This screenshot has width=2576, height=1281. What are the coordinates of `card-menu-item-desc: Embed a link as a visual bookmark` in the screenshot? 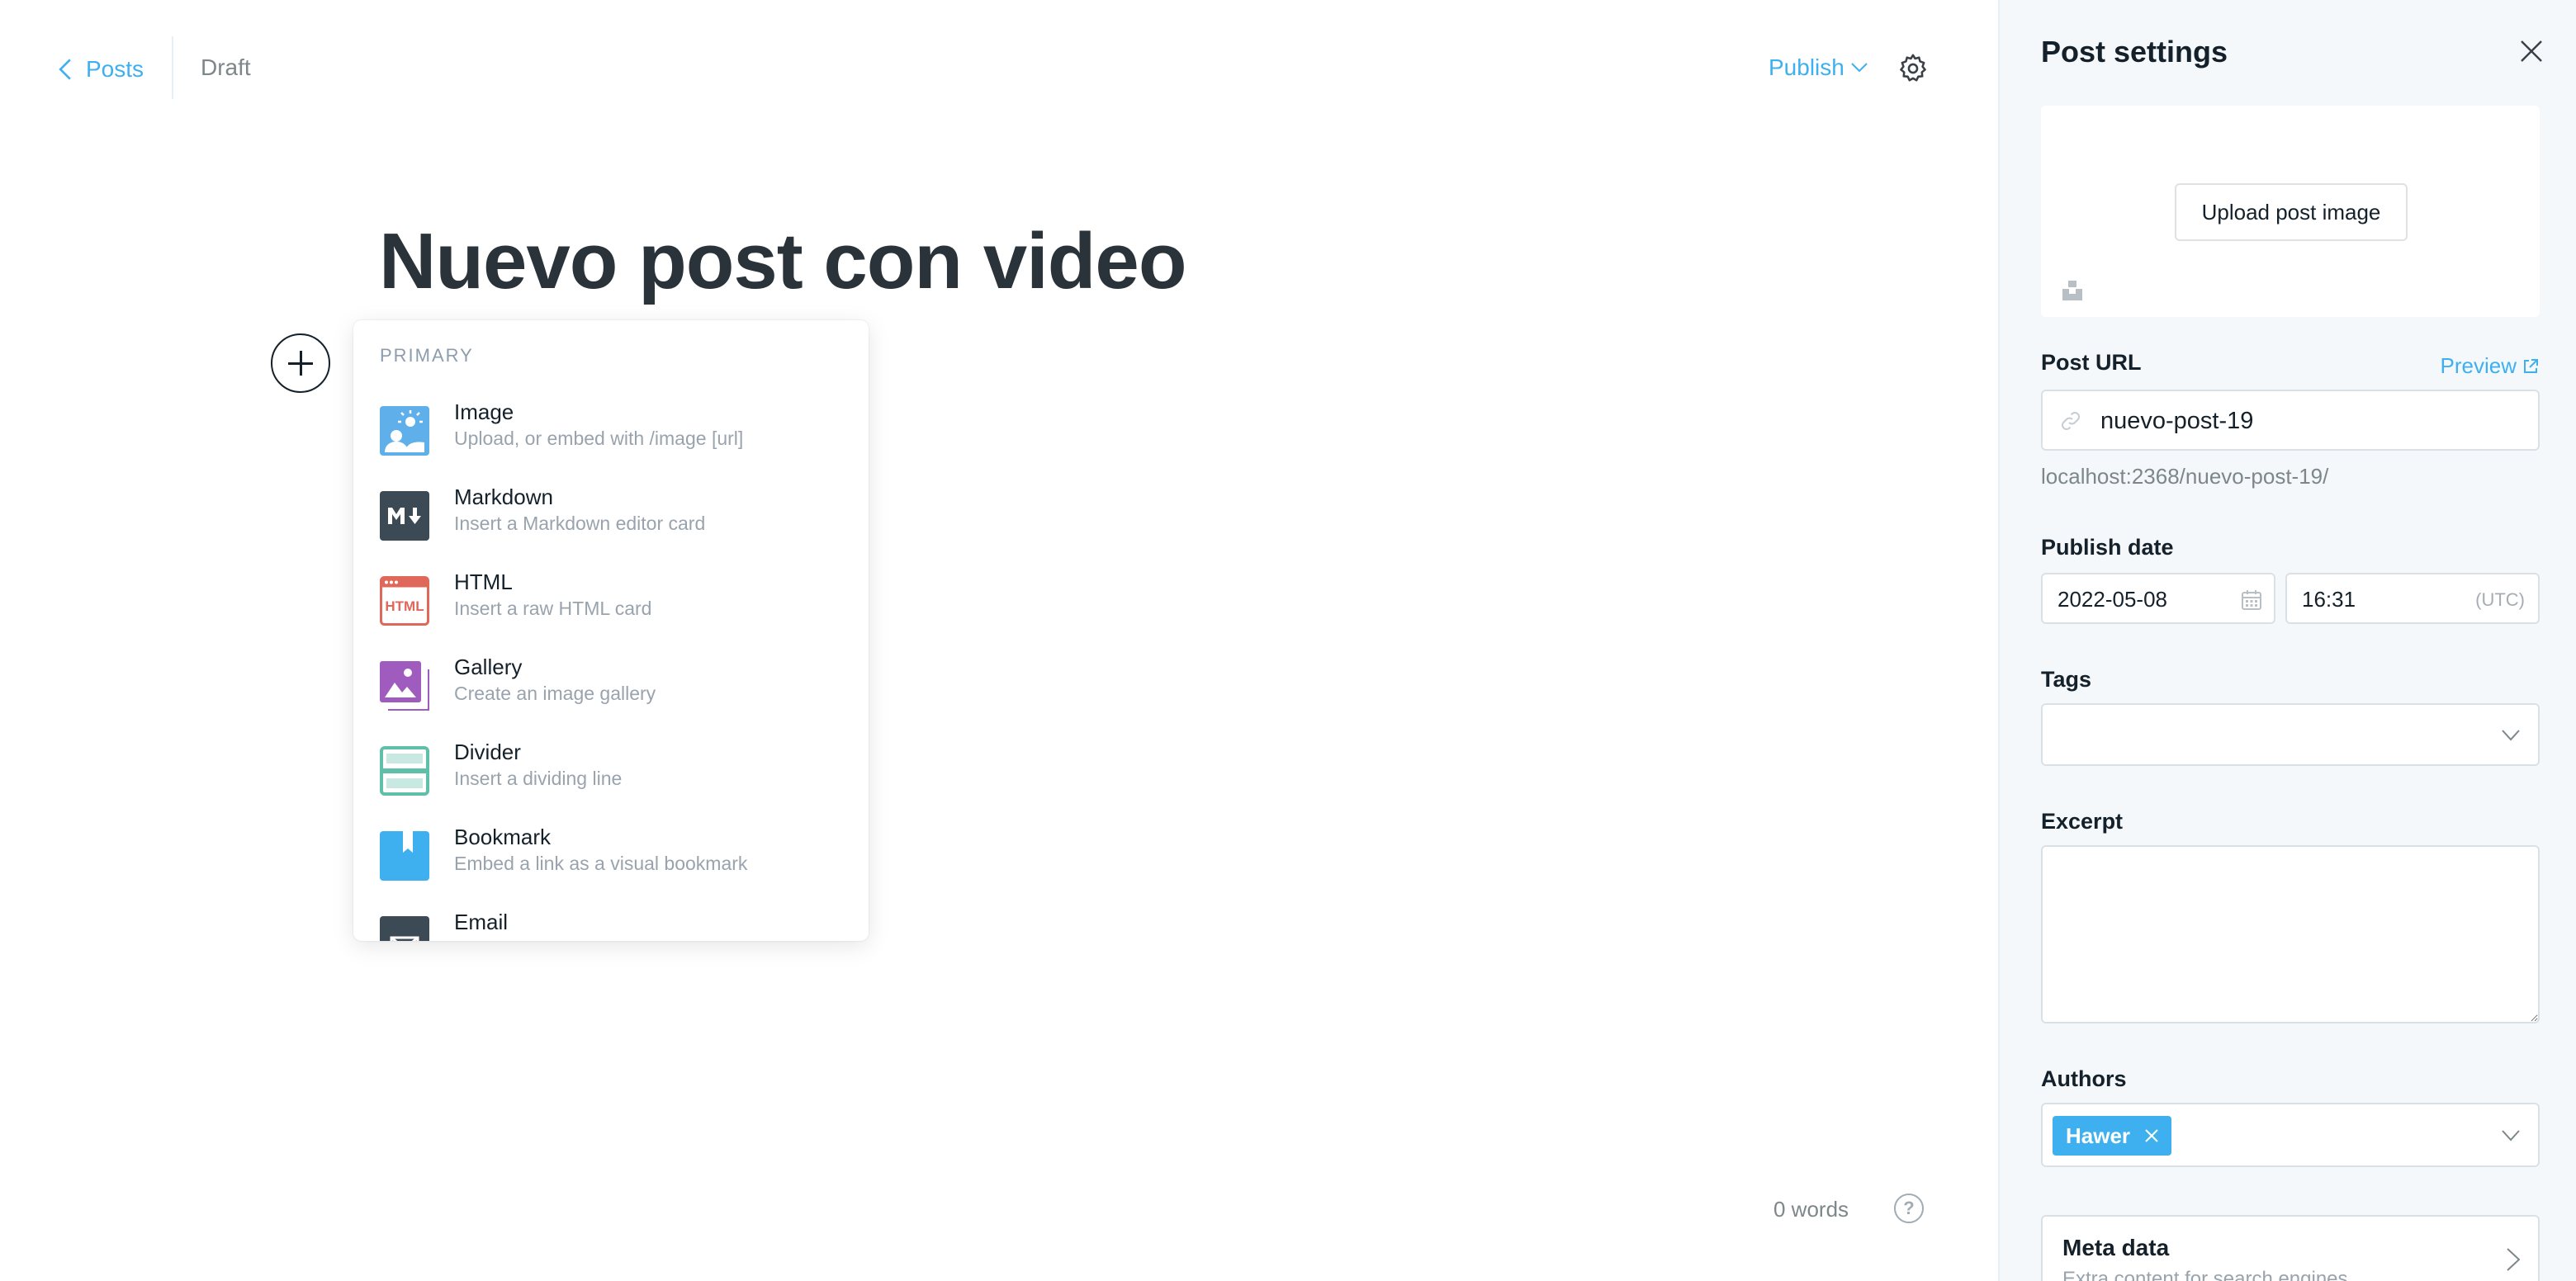 It's located at (601, 863).